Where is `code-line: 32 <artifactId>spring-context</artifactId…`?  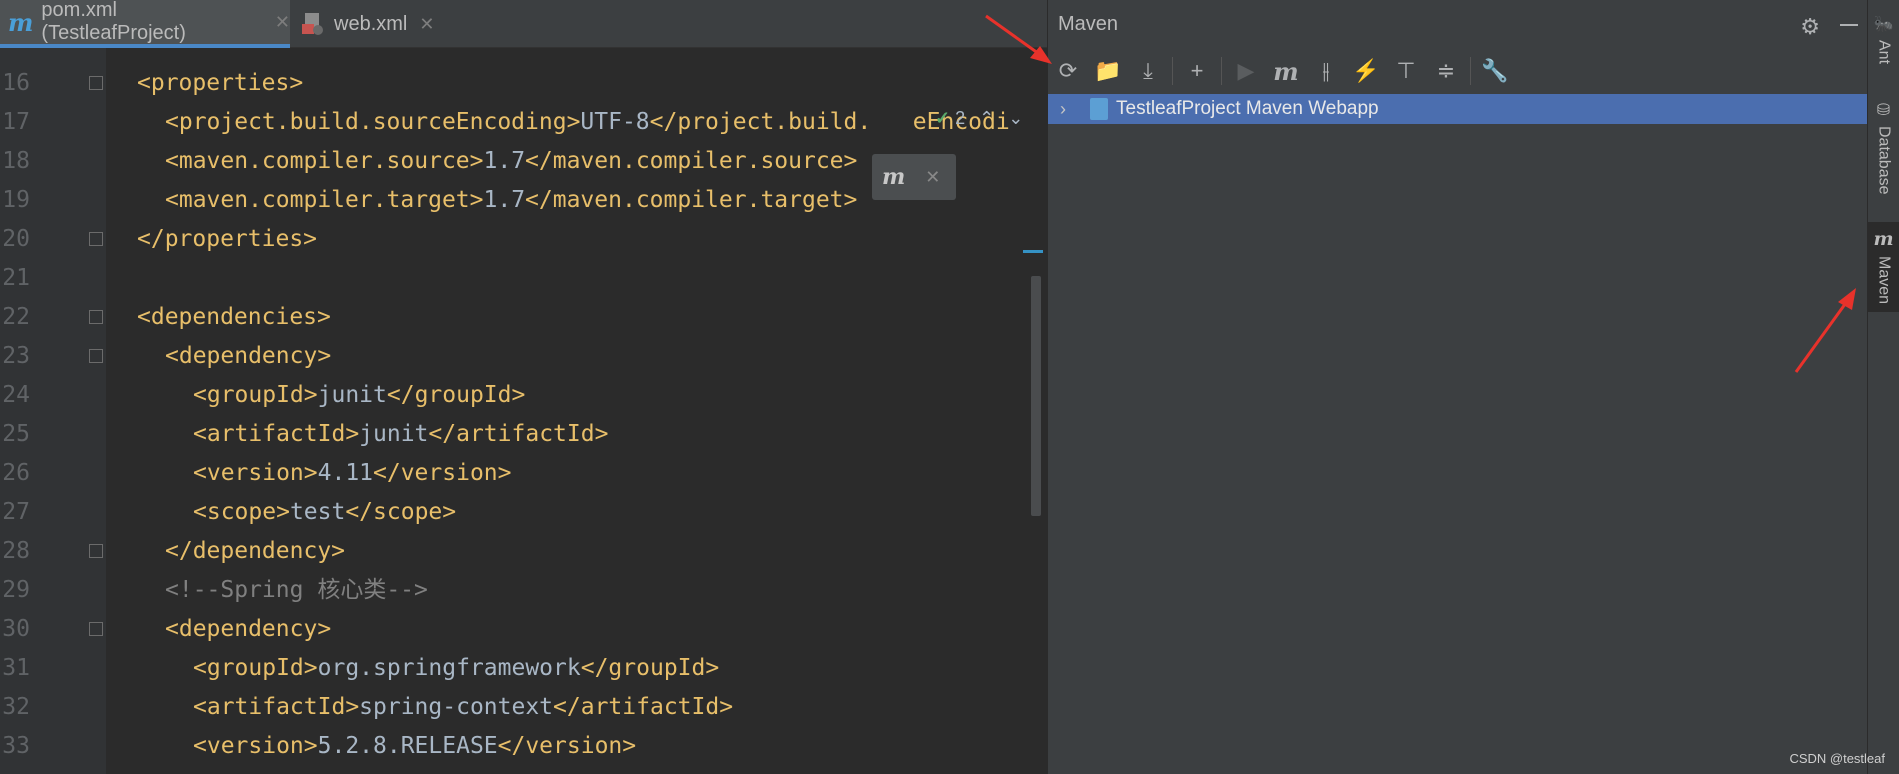
code-line: 32 <artifactId>spring-context</artifactId… is located at coordinates (523, 707).